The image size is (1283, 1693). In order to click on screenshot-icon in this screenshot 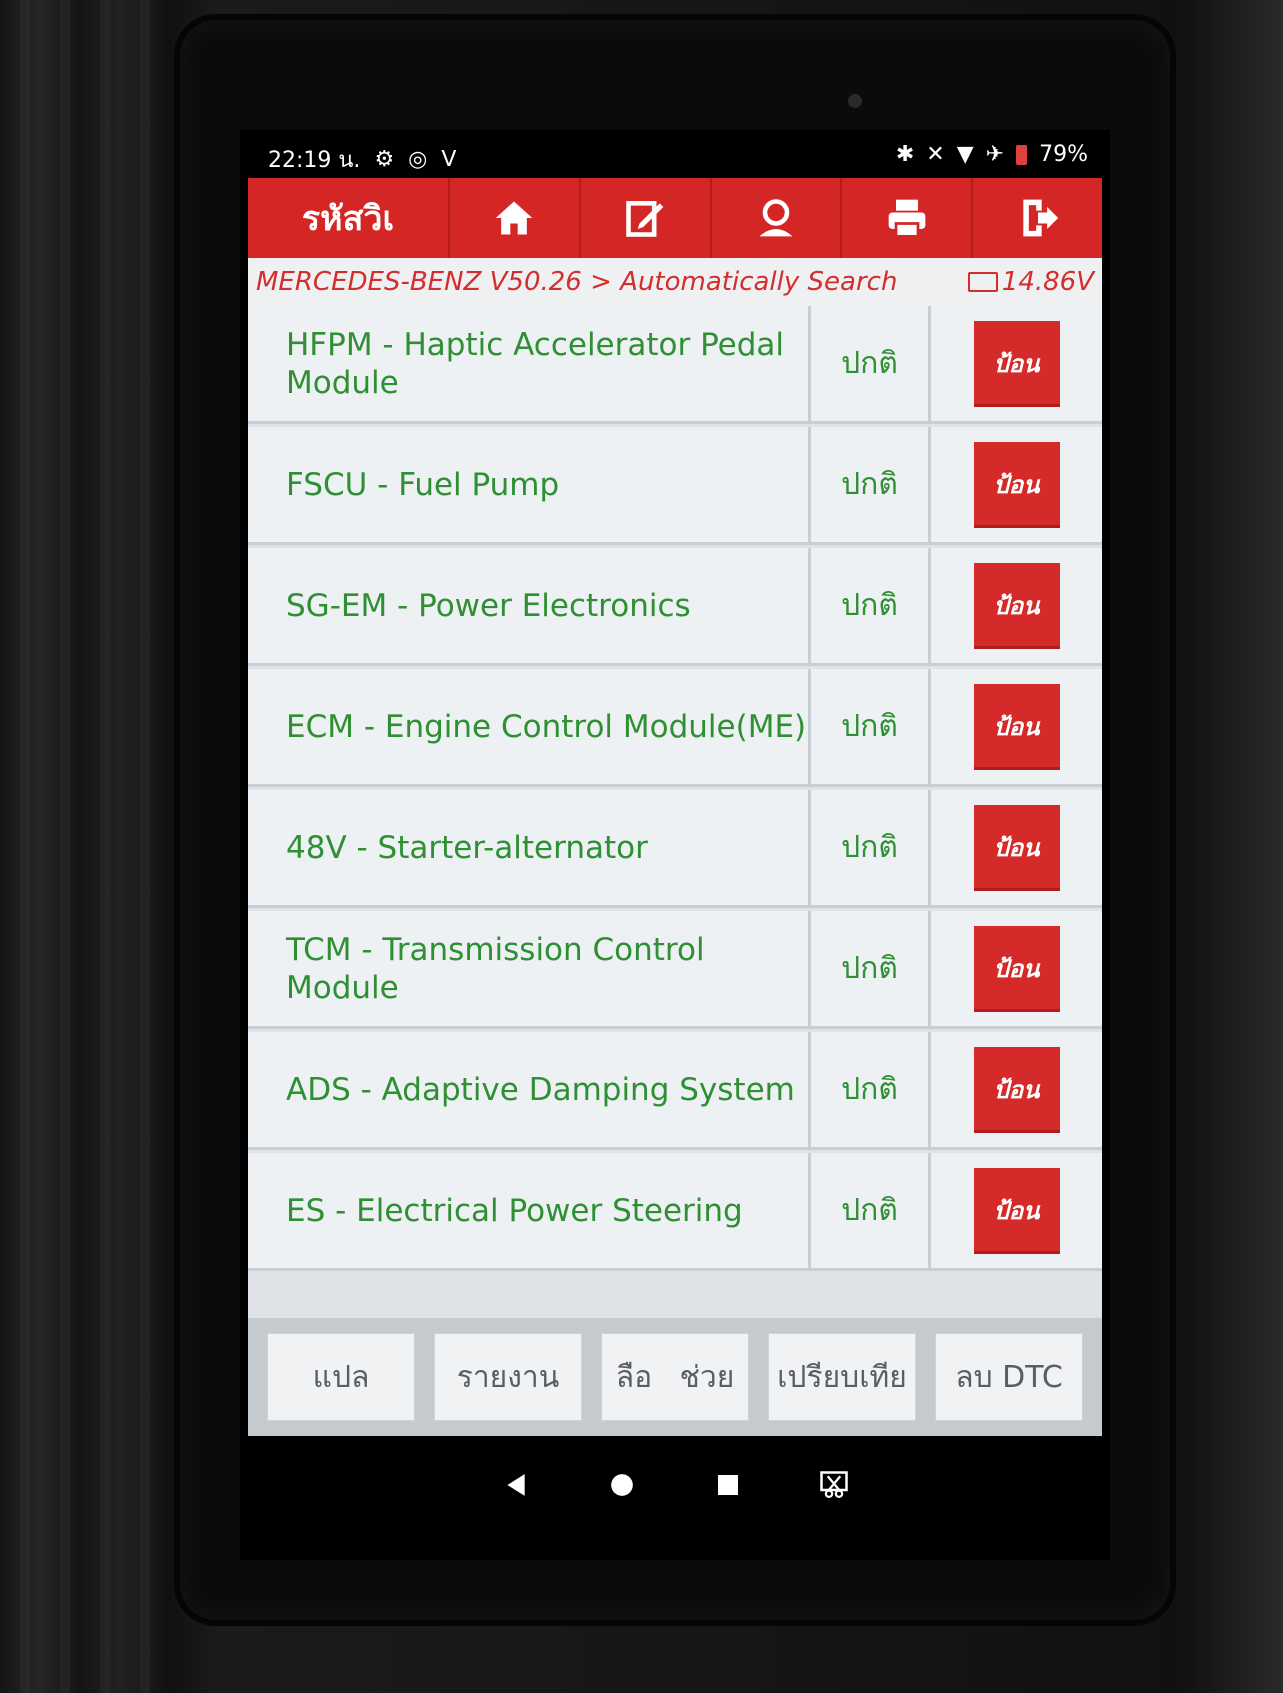, I will do `click(834, 1484)`.